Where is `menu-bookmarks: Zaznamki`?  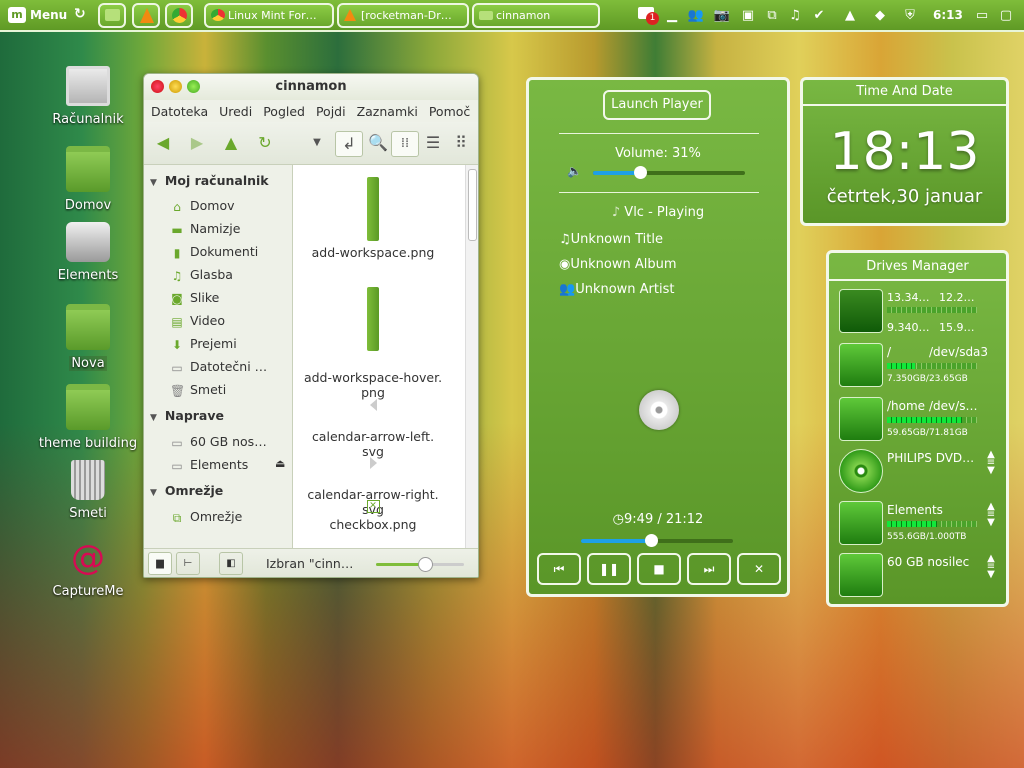 menu-bookmarks: Zaznamki is located at coordinates (384, 109).